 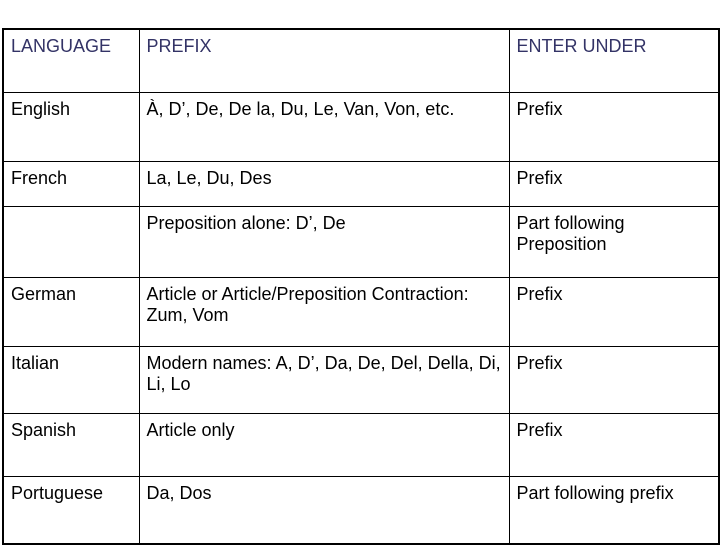 I want to click on column-header-enter-under: ENTER UNDER, so click(x=614, y=60).